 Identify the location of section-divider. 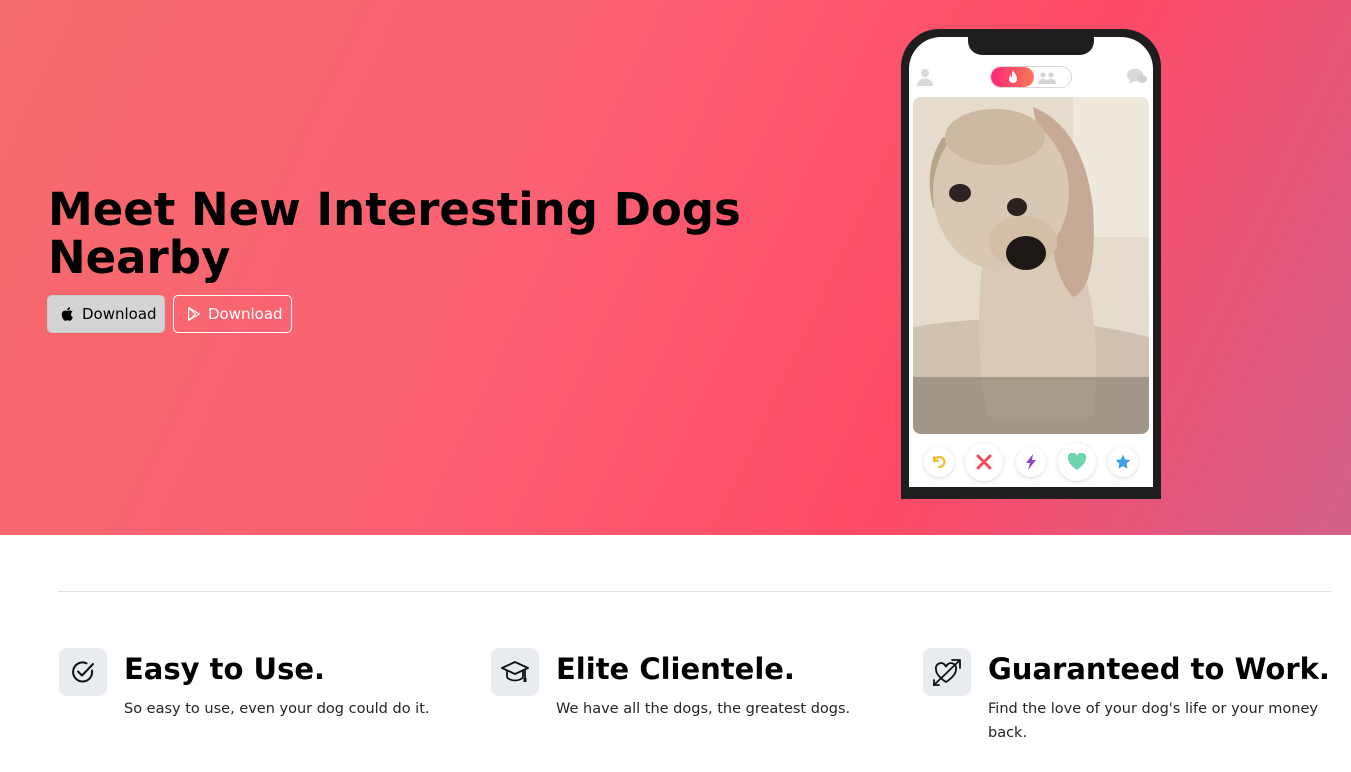
(694, 591).